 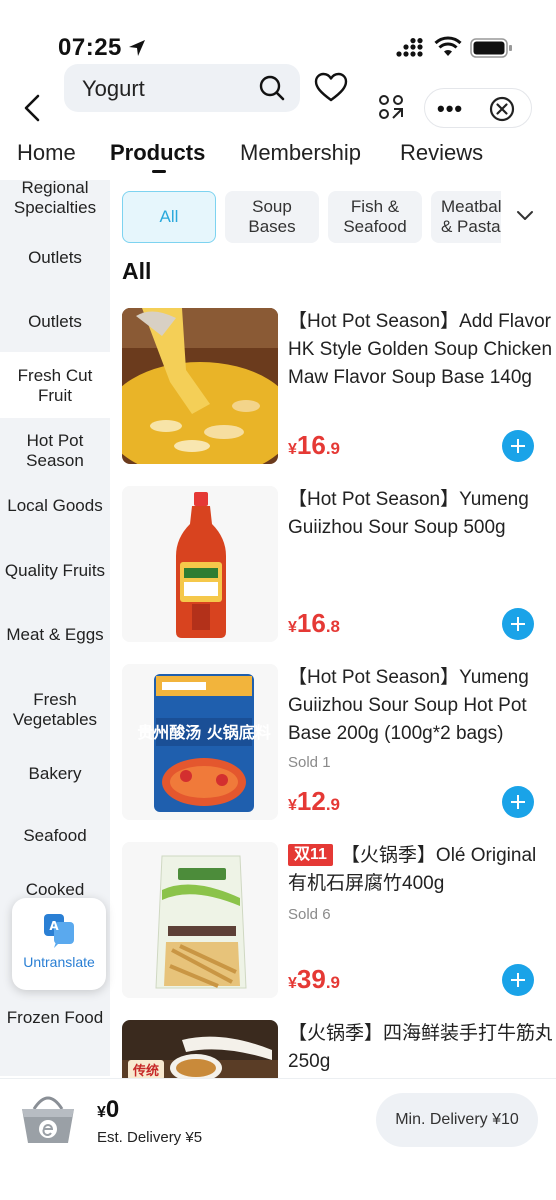 What do you see at coordinates (314, 445) in the screenshot?
I see `product-price: ¥16.9` at bounding box center [314, 445].